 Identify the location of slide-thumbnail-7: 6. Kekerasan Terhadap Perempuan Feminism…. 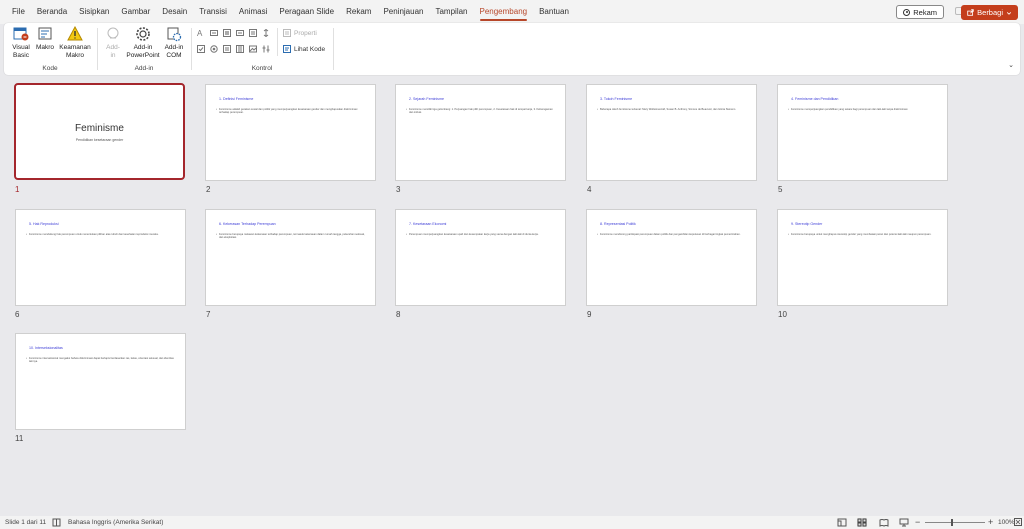
(290, 257).